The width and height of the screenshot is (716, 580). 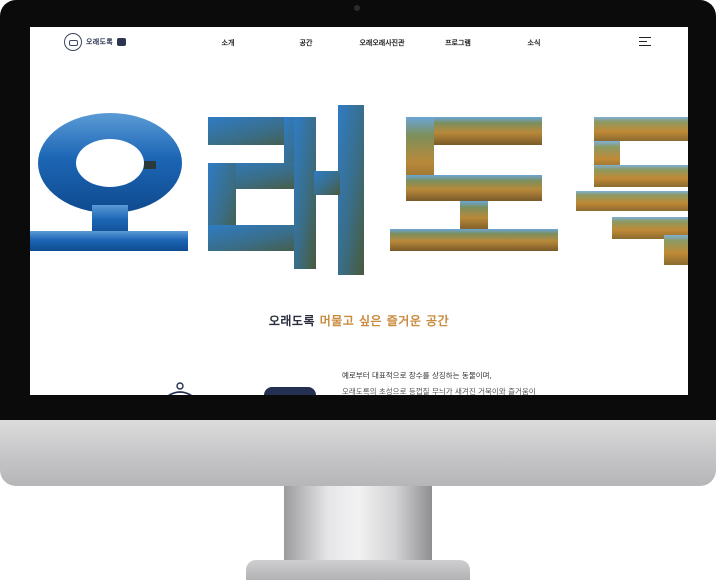 What do you see at coordinates (381, 43) in the screenshot?
I see `nav-item-photo-studio: 오래오래사진관` at bounding box center [381, 43].